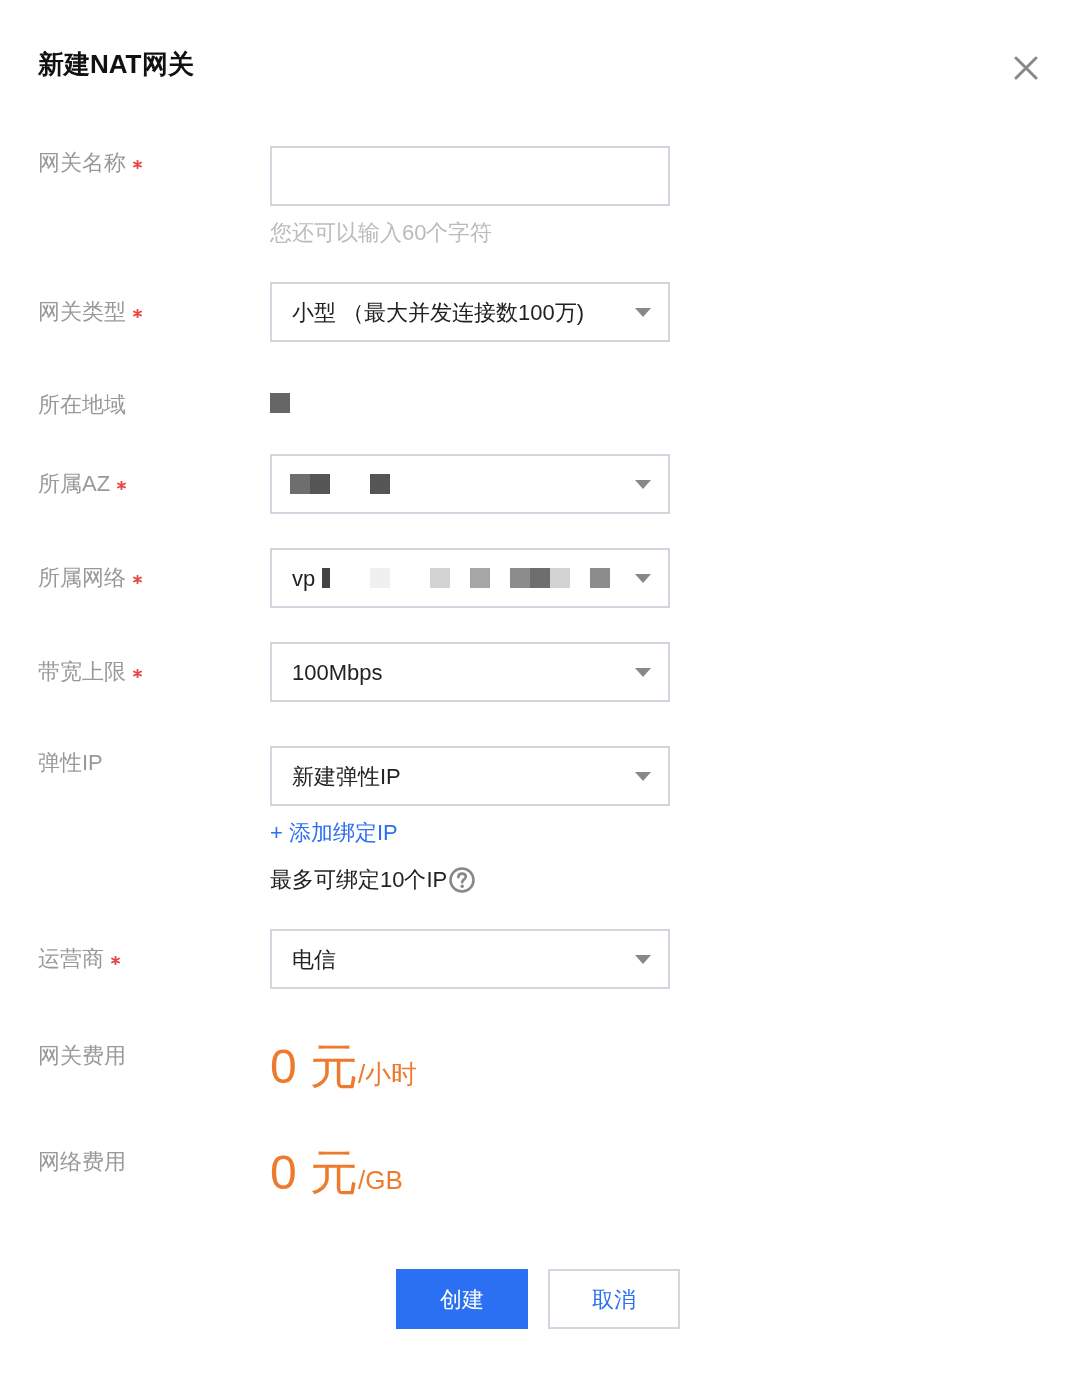  What do you see at coordinates (82, 163) in the screenshot?
I see `field-label: 网关名称` at bounding box center [82, 163].